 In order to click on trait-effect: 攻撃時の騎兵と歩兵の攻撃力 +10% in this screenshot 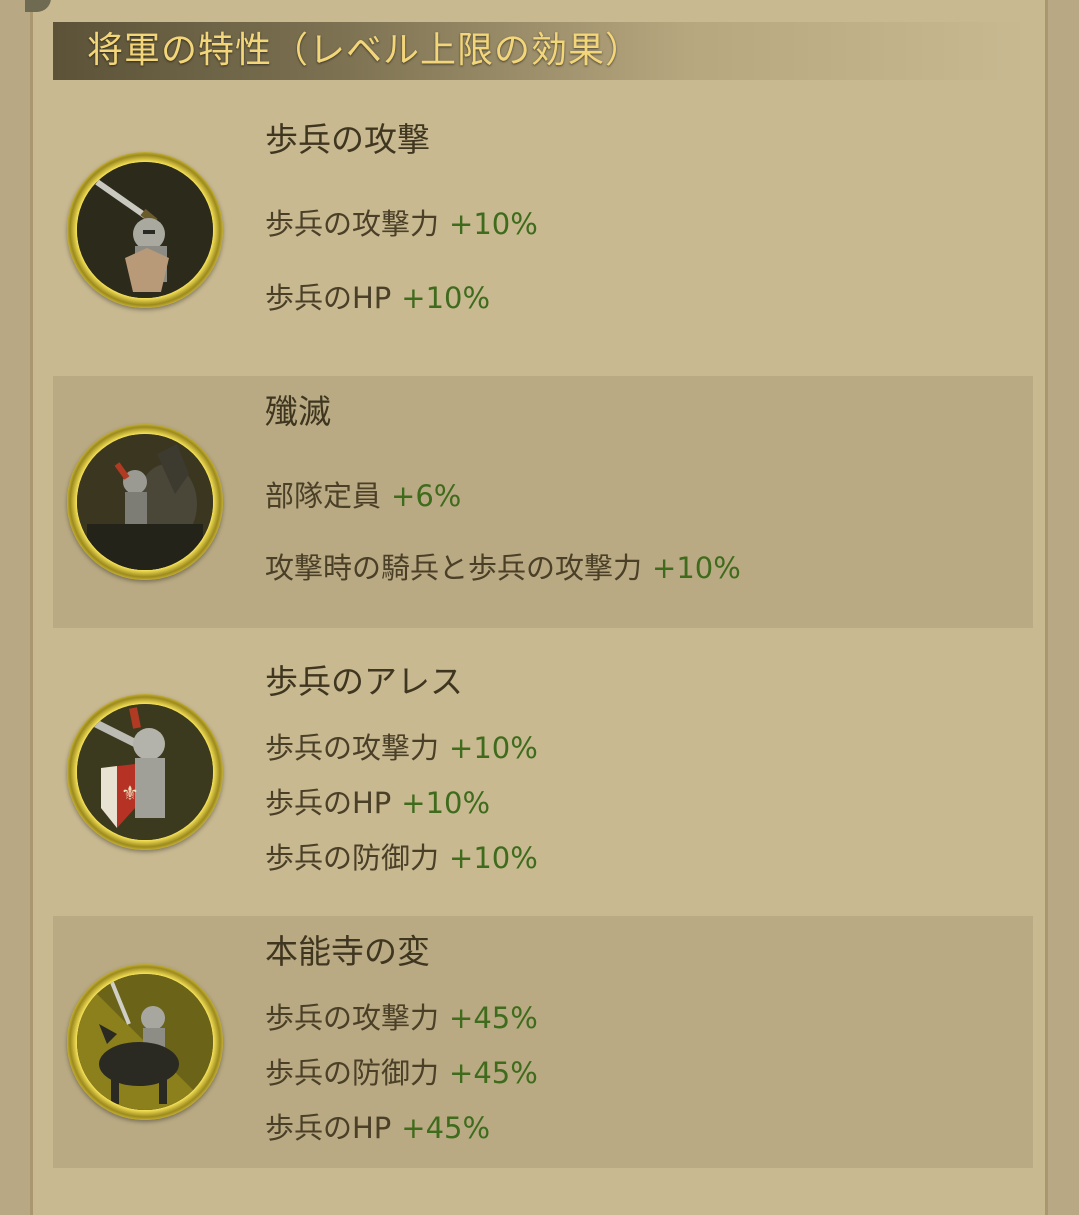, I will do `click(503, 568)`.